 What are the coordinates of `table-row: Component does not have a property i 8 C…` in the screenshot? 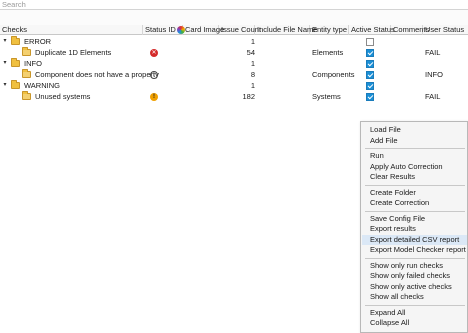 It's located at (234, 74).